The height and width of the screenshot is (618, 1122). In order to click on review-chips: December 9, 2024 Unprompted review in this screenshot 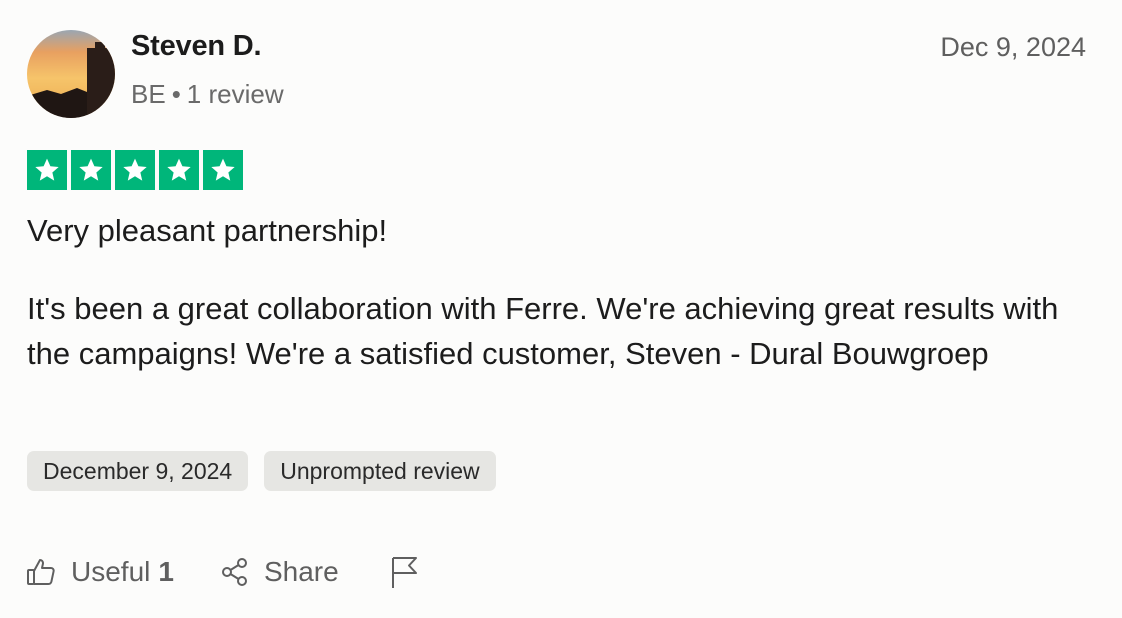, I will do `click(261, 471)`.